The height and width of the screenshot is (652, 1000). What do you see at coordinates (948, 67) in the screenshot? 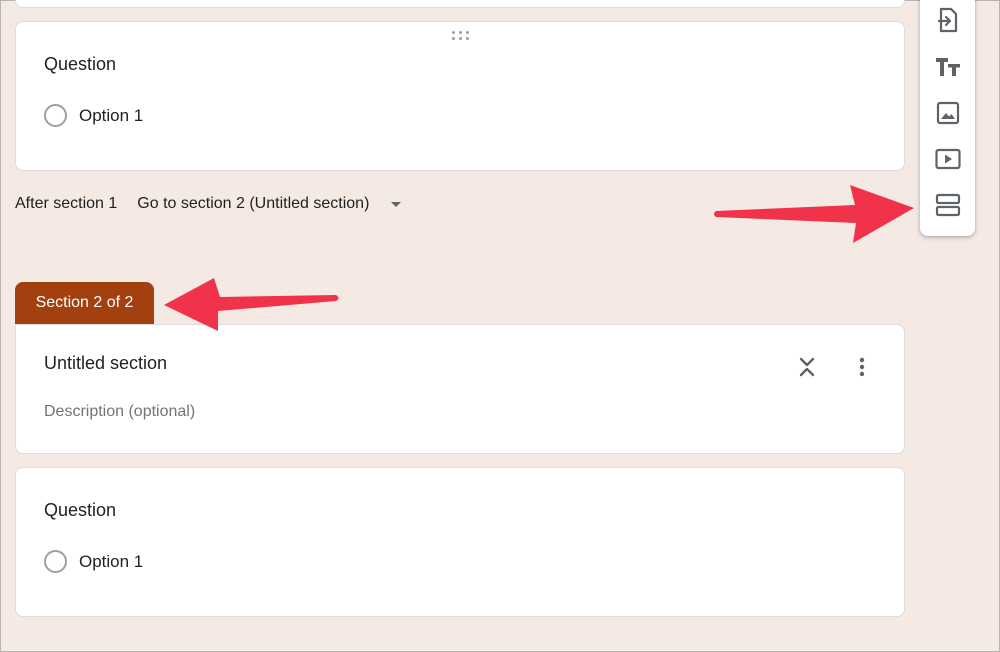
I see `add-title-icon` at bounding box center [948, 67].